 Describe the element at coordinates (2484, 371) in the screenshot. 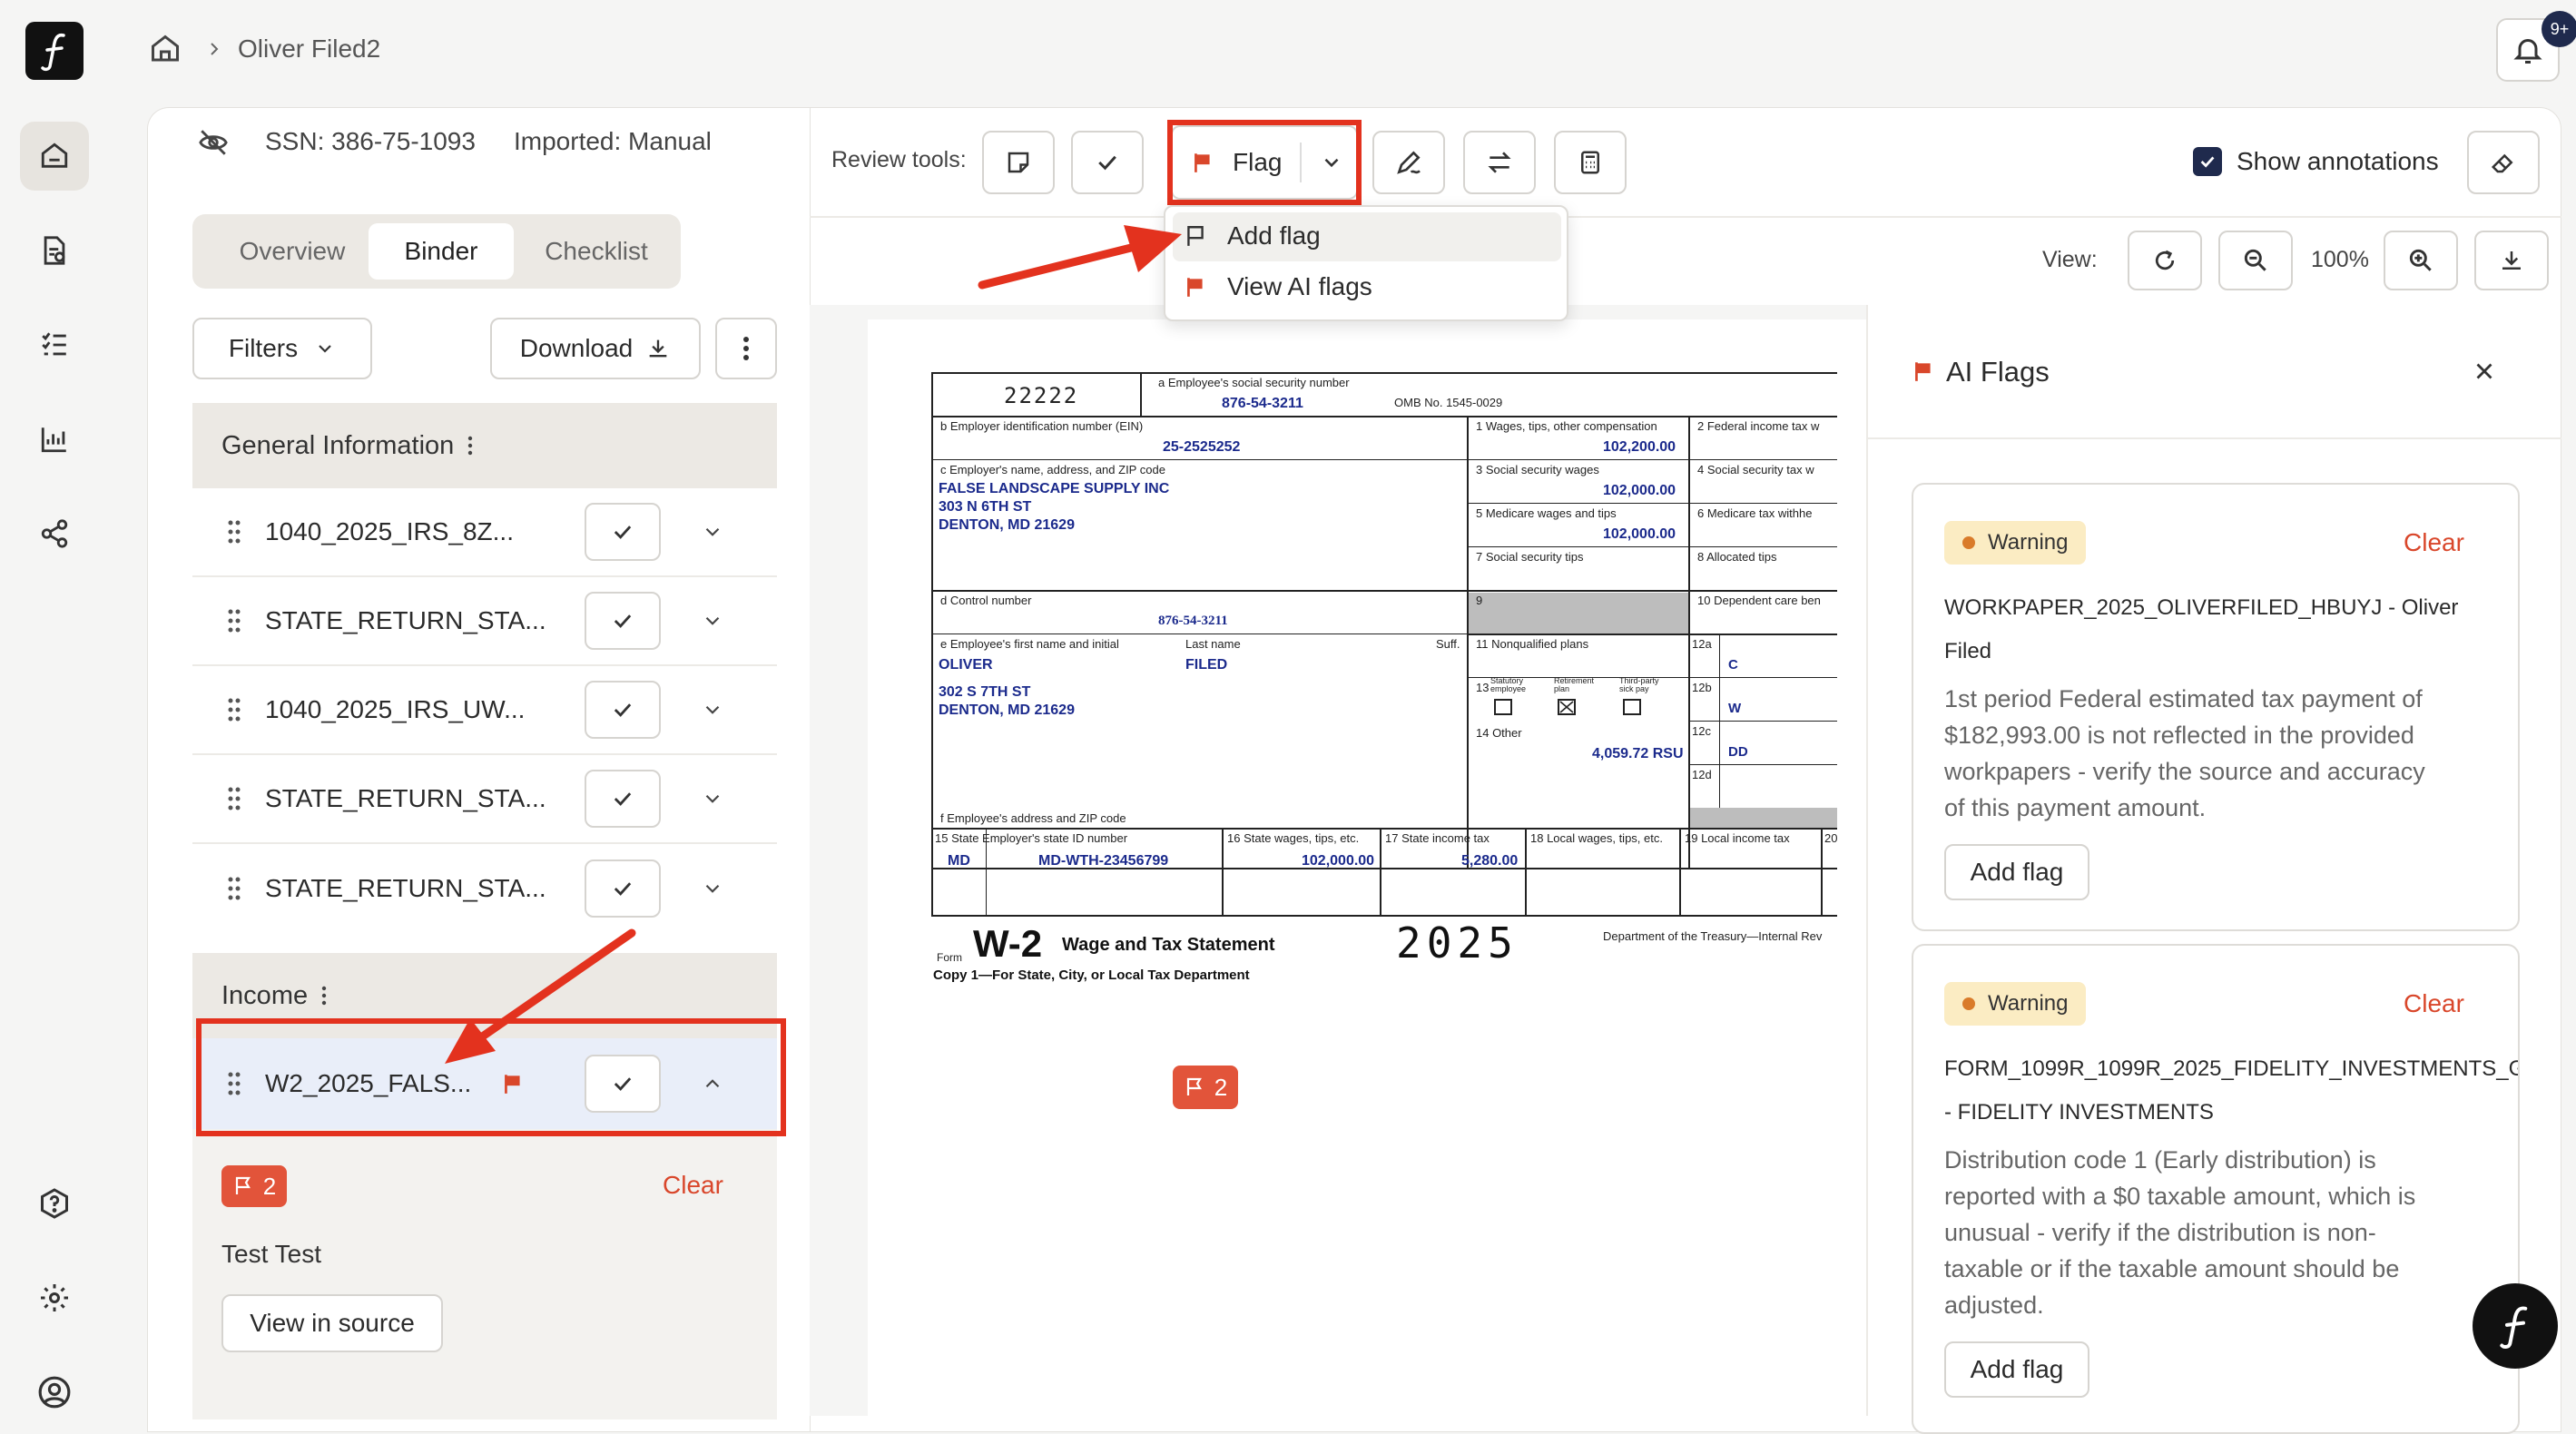

I see `close-icon` at that location.